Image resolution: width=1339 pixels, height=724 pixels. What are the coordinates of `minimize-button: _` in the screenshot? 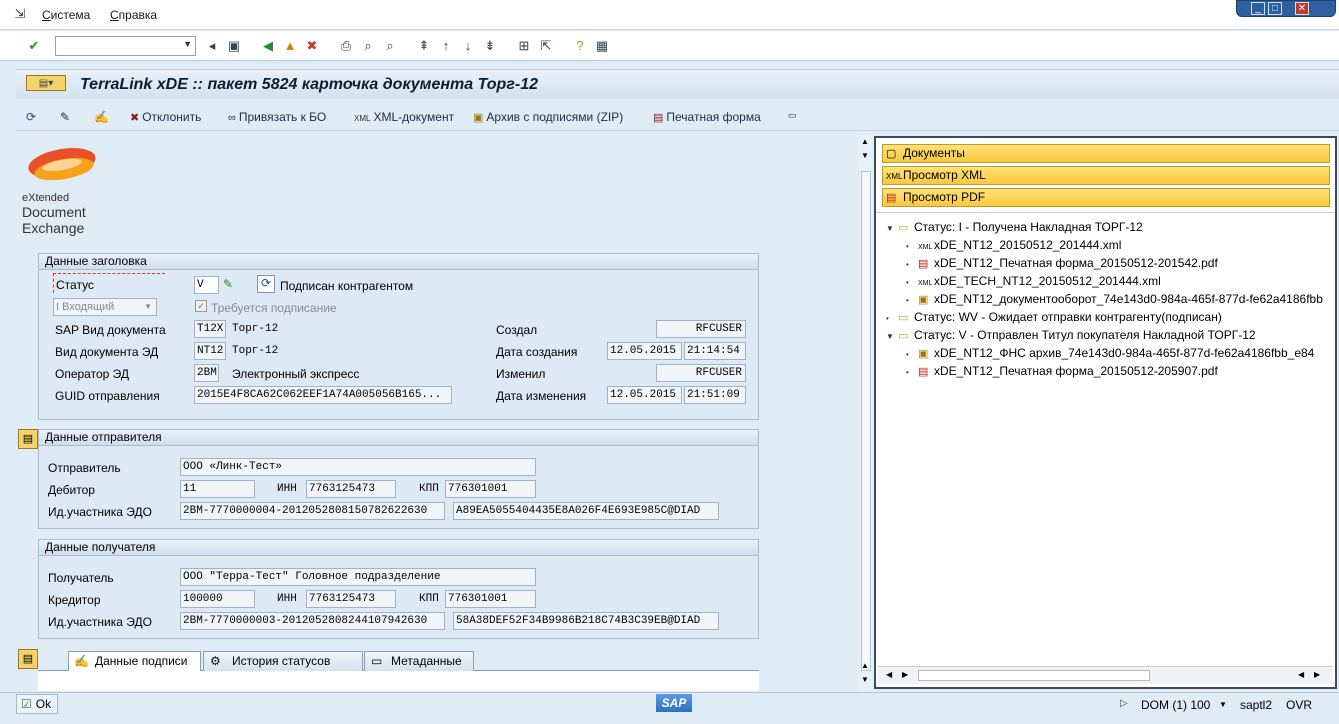 It's located at (1258, 8).